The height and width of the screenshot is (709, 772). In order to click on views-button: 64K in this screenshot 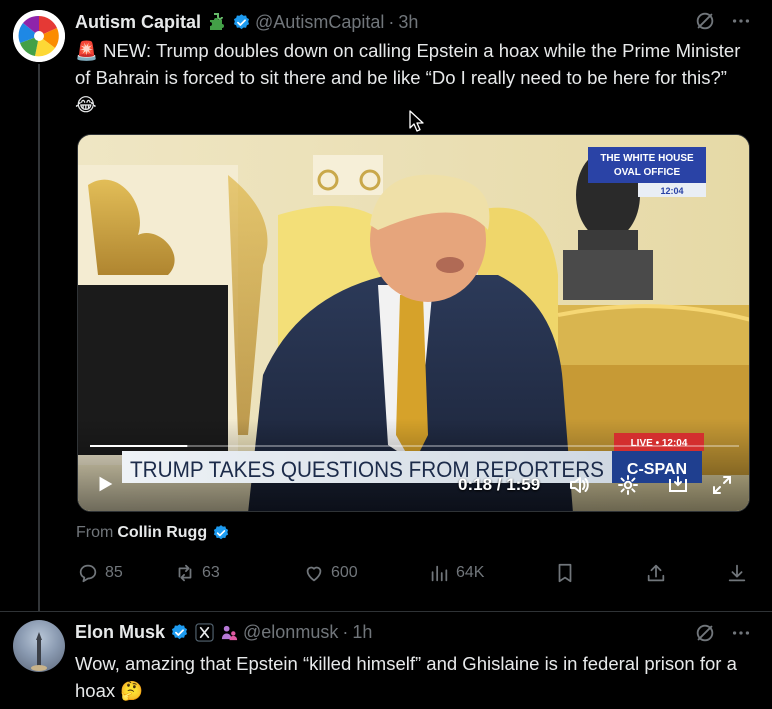, I will do `click(456, 573)`.